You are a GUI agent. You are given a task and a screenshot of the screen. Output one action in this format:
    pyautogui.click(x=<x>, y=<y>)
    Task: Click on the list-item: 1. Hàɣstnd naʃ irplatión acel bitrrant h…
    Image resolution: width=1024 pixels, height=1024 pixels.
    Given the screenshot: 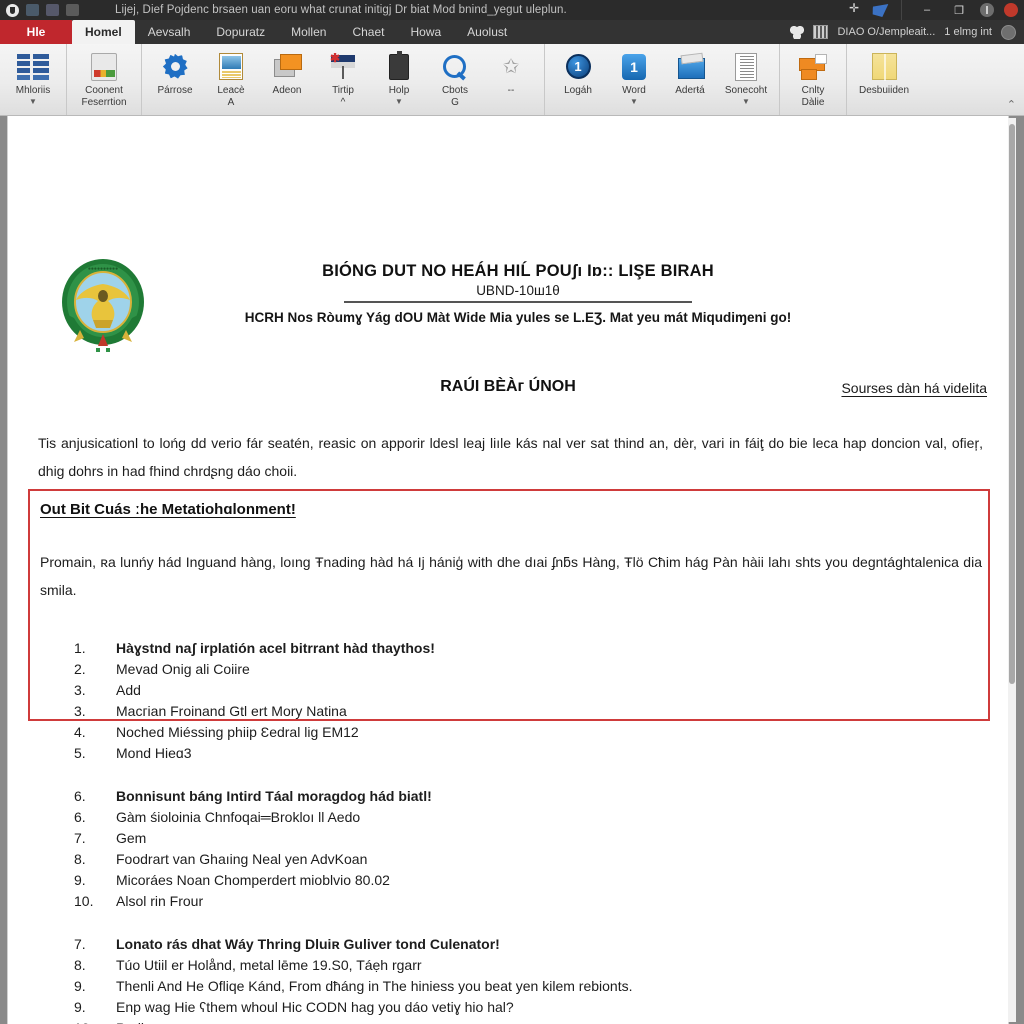 What is the action you would take?
    pyautogui.click(x=504, y=648)
    